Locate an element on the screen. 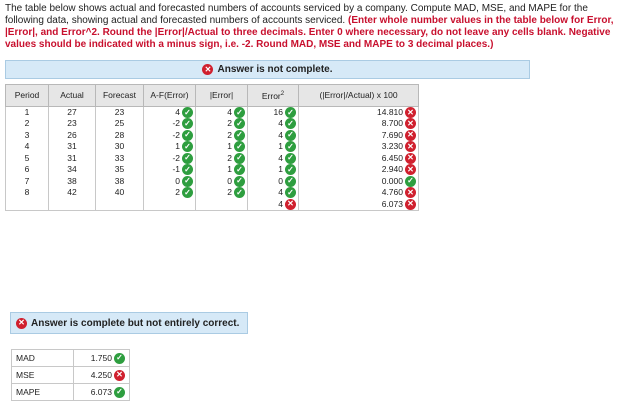  table-row: 2 23 25 -2 ✓ 2 ✓ 4 ✓ 8.700 ✕ is located at coordinates (212, 124).